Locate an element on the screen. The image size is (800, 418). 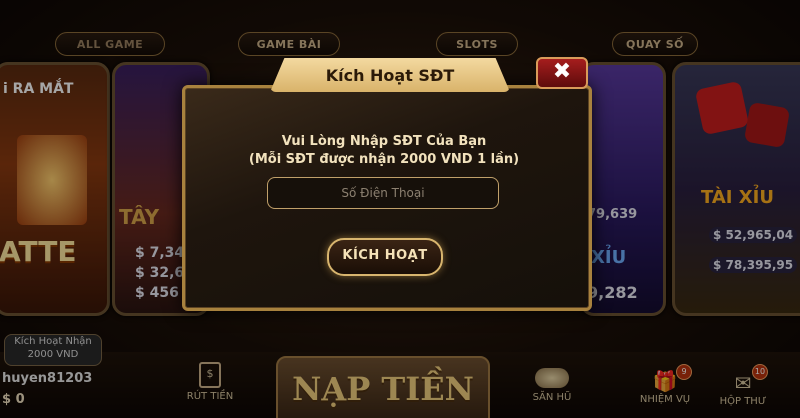
activate-button: KÍCH HOẠT is located at coordinates (385, 257).